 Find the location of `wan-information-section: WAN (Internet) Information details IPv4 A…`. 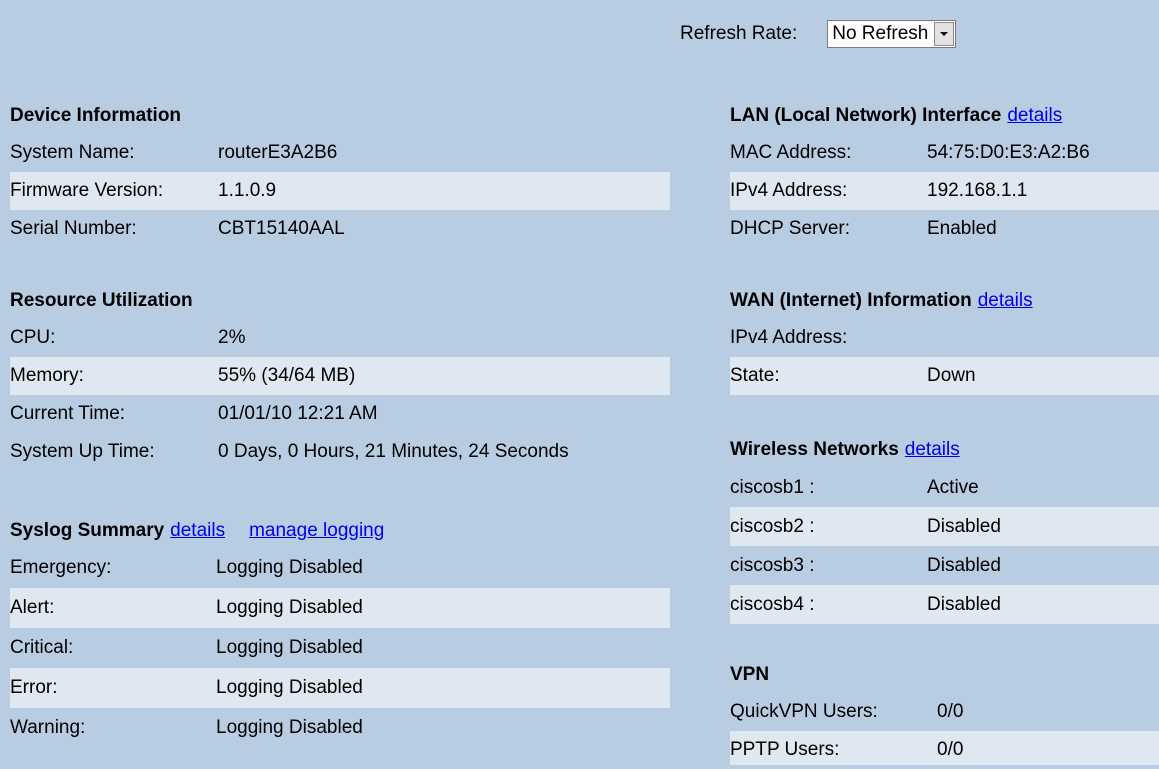

wan-information-section: WAN (Internet) Information details IPv4 A… is located at coordinates (944, 339).